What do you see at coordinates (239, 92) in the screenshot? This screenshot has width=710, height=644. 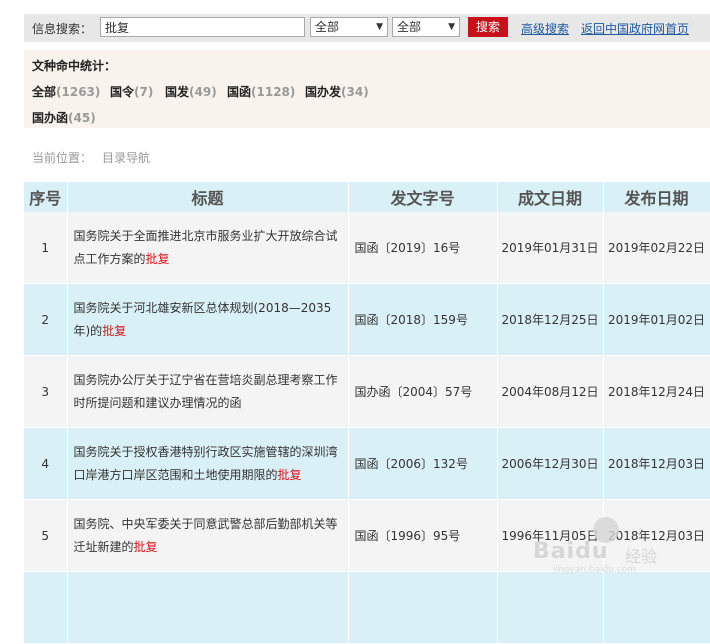 I see `stat-label: 国函` at bounding box center [239, 92].